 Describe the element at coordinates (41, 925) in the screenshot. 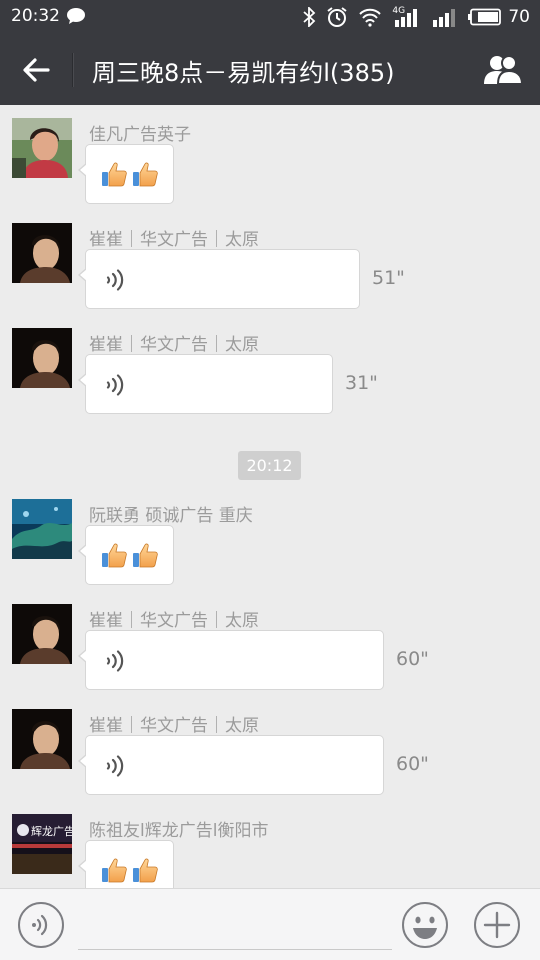

I see `voice-input-button` at that location.